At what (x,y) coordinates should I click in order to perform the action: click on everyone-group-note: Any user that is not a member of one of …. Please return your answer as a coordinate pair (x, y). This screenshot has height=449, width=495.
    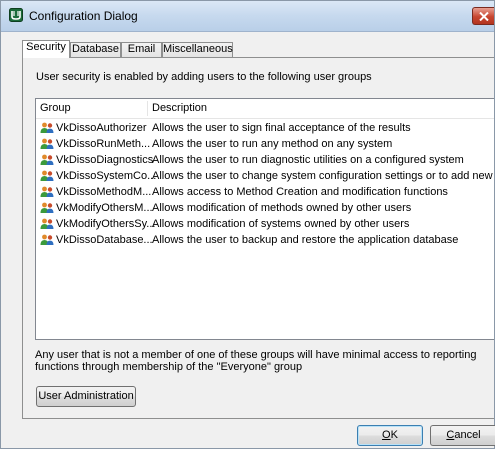
    Looking at the image, I should click on (256, 361).